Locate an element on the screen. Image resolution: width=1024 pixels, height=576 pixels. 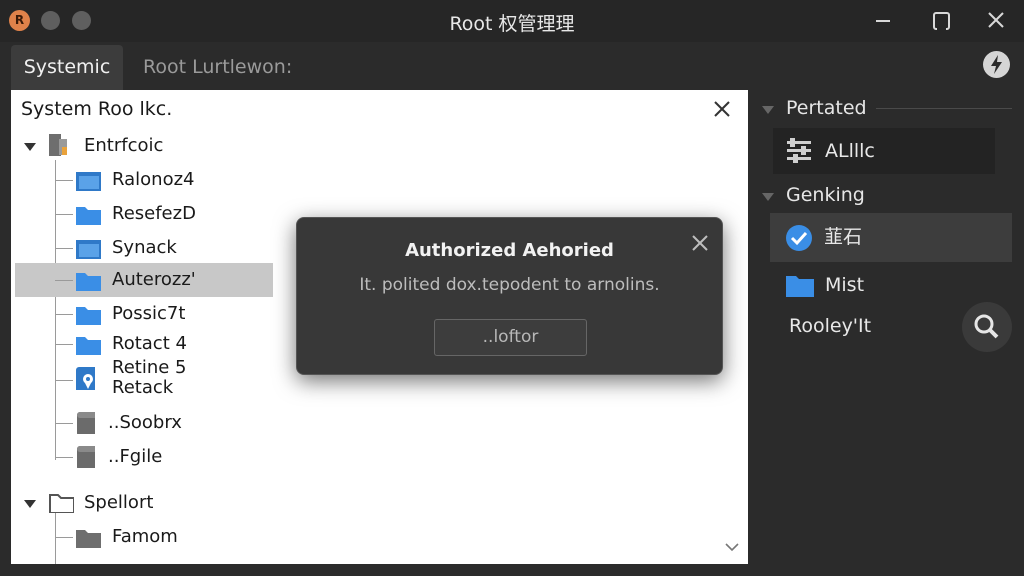
tree-node: Rotact 4 is located at coordinates (185, 344).